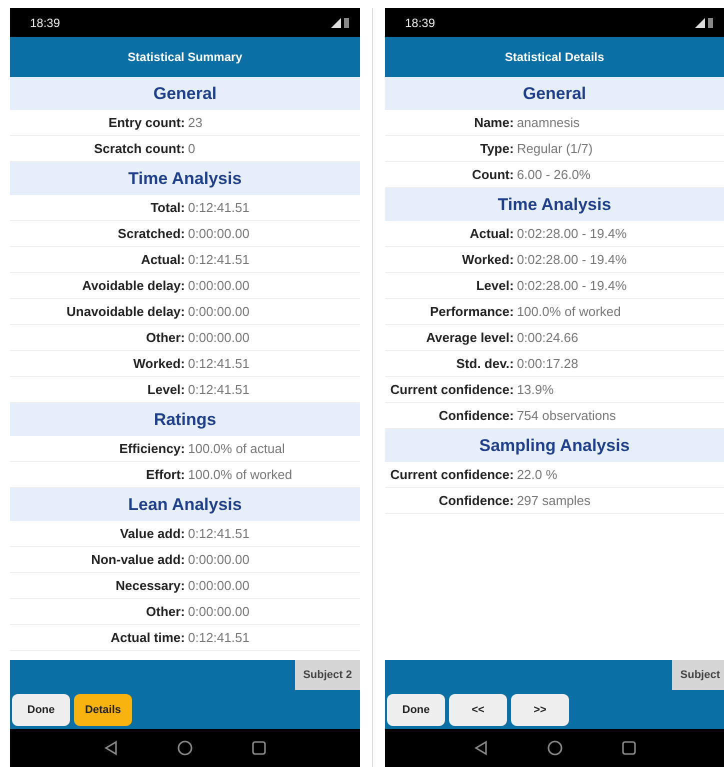  What do you see at coordinates (472, 311) in the screenshot?
I see `field-label: Performance:` at bounding box center [472, 311].